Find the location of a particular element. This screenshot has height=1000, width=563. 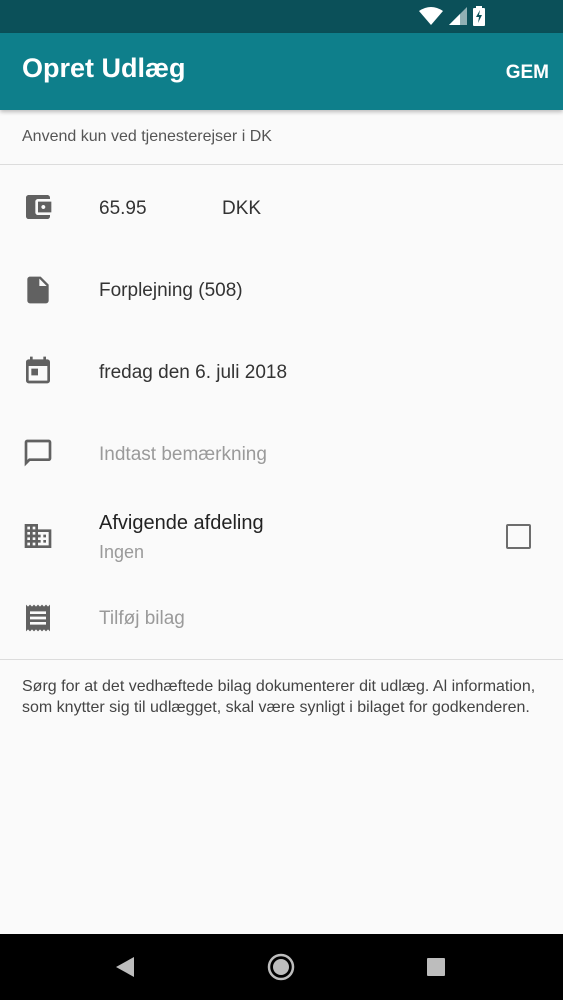

wifi-icon is located at coordinates (431, 16).